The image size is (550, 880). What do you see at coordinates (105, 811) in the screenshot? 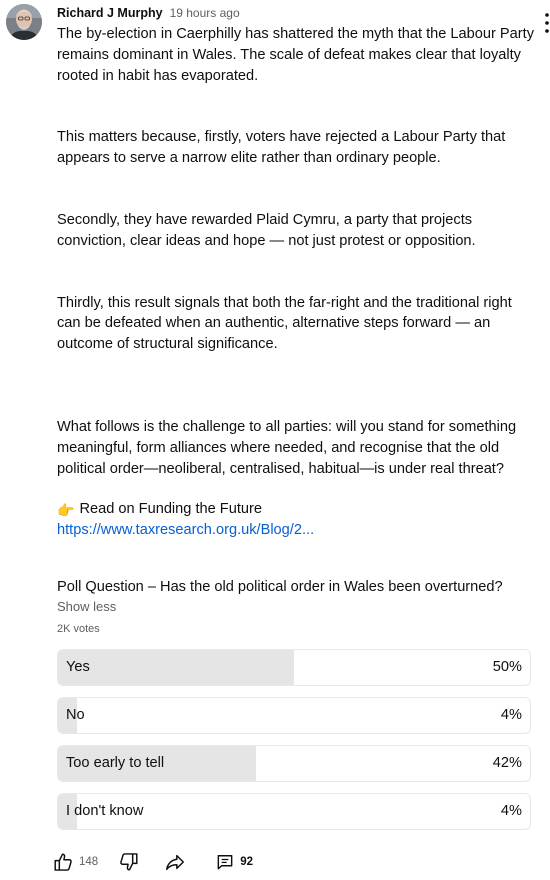
I see `poll-option-label: I don't know` at bounding box center [105, 811].